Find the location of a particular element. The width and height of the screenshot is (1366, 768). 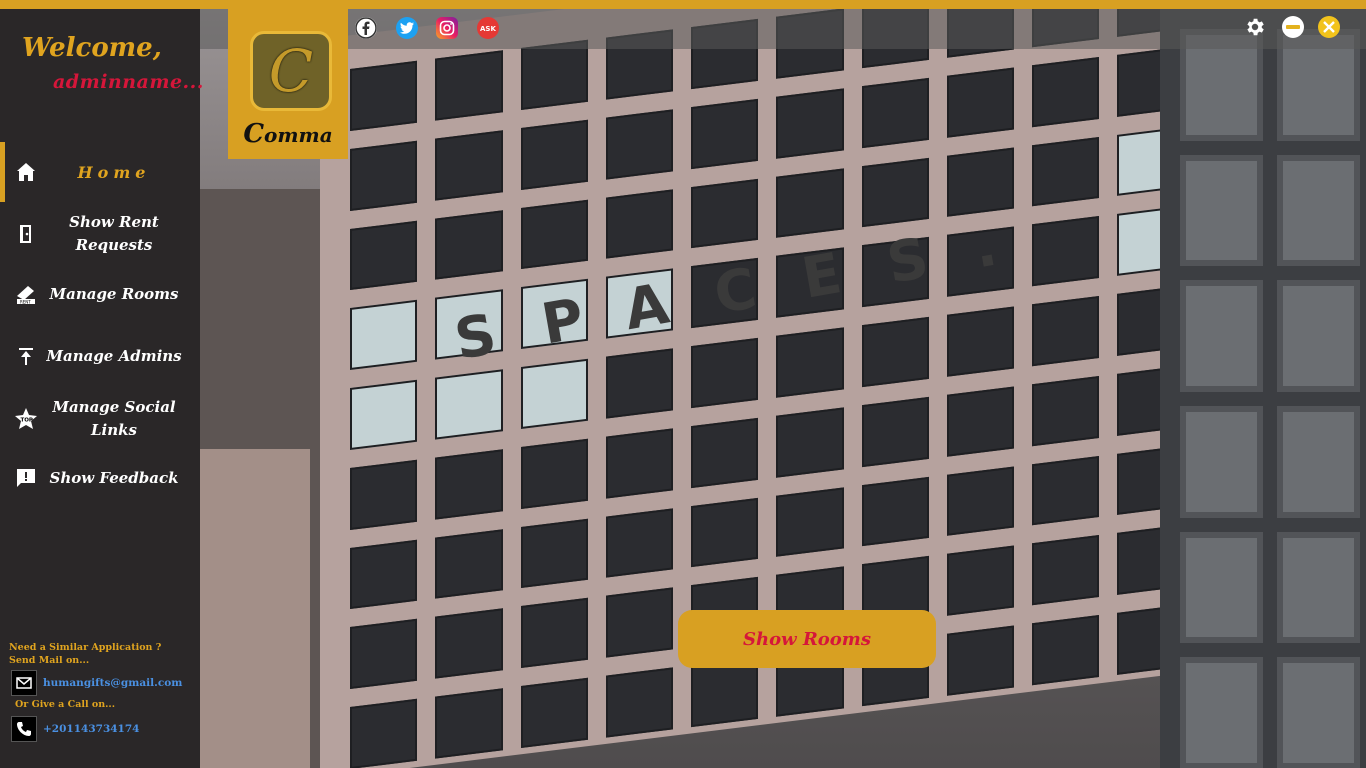

svg-text: ASK is located at coordinates (488, 29).